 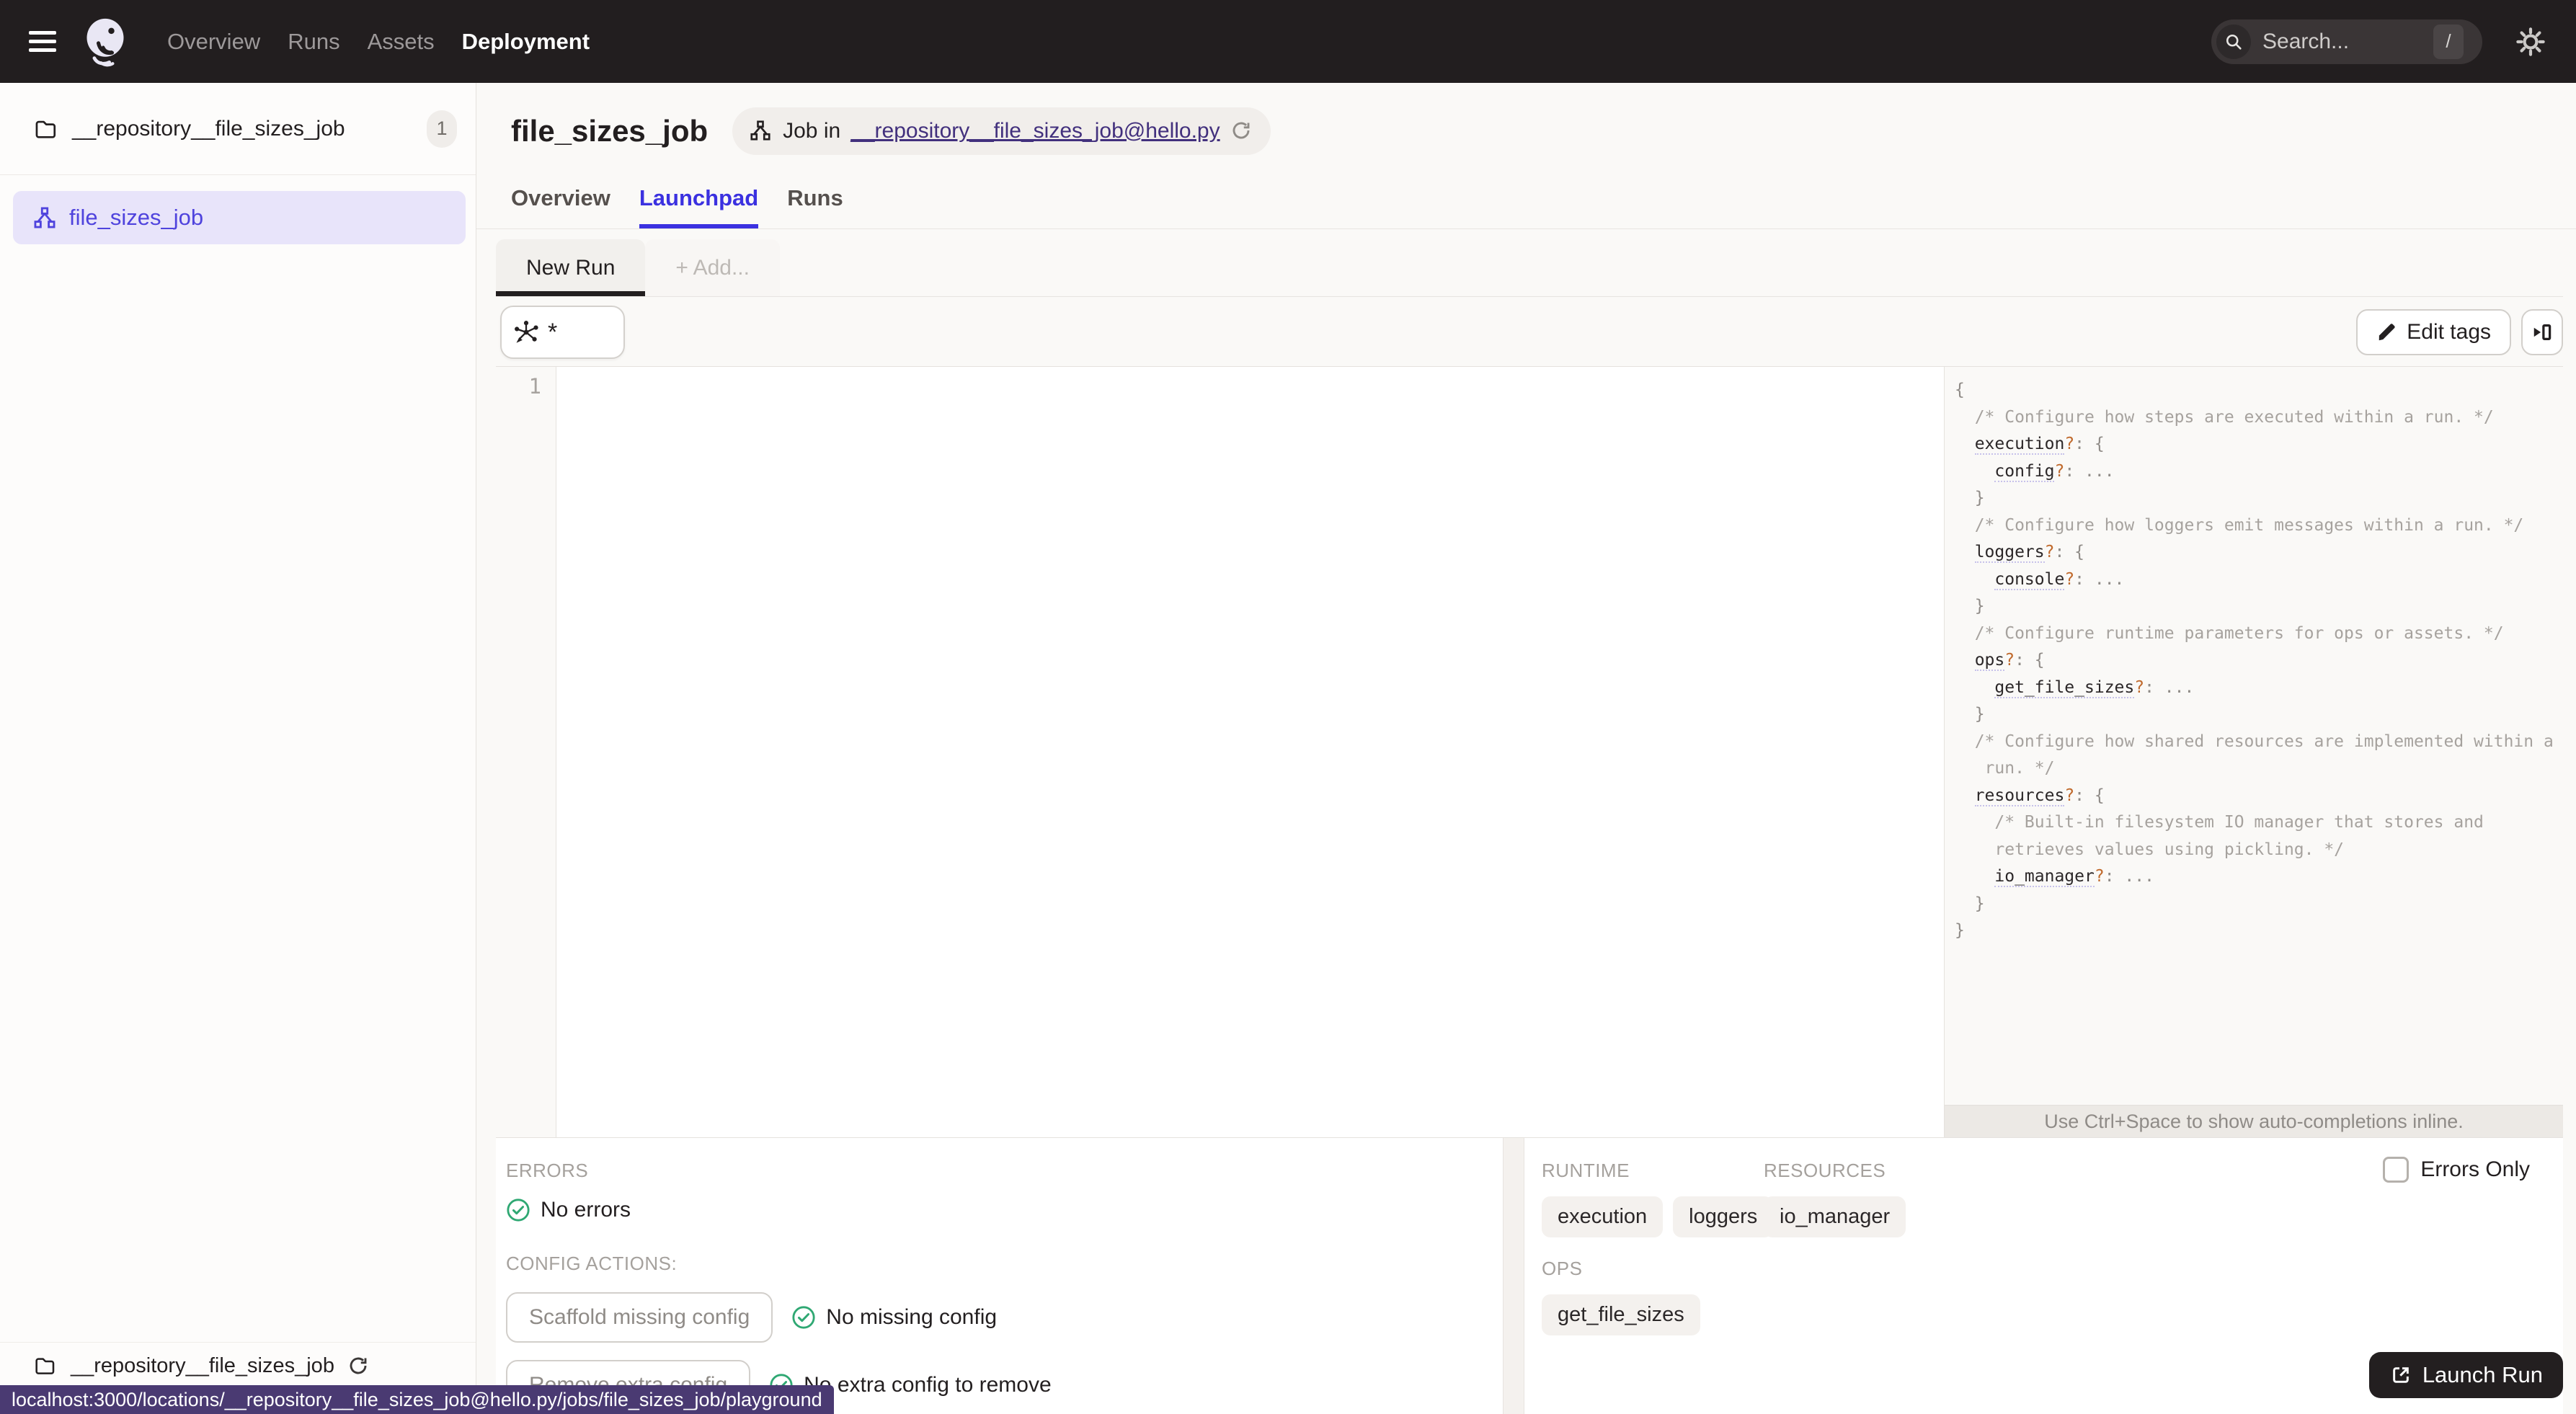 What do you see at coordinates (2396, 1170) in the screenshot?
I see `errors-only-checkbox` at bounding box center [2396, 1170].